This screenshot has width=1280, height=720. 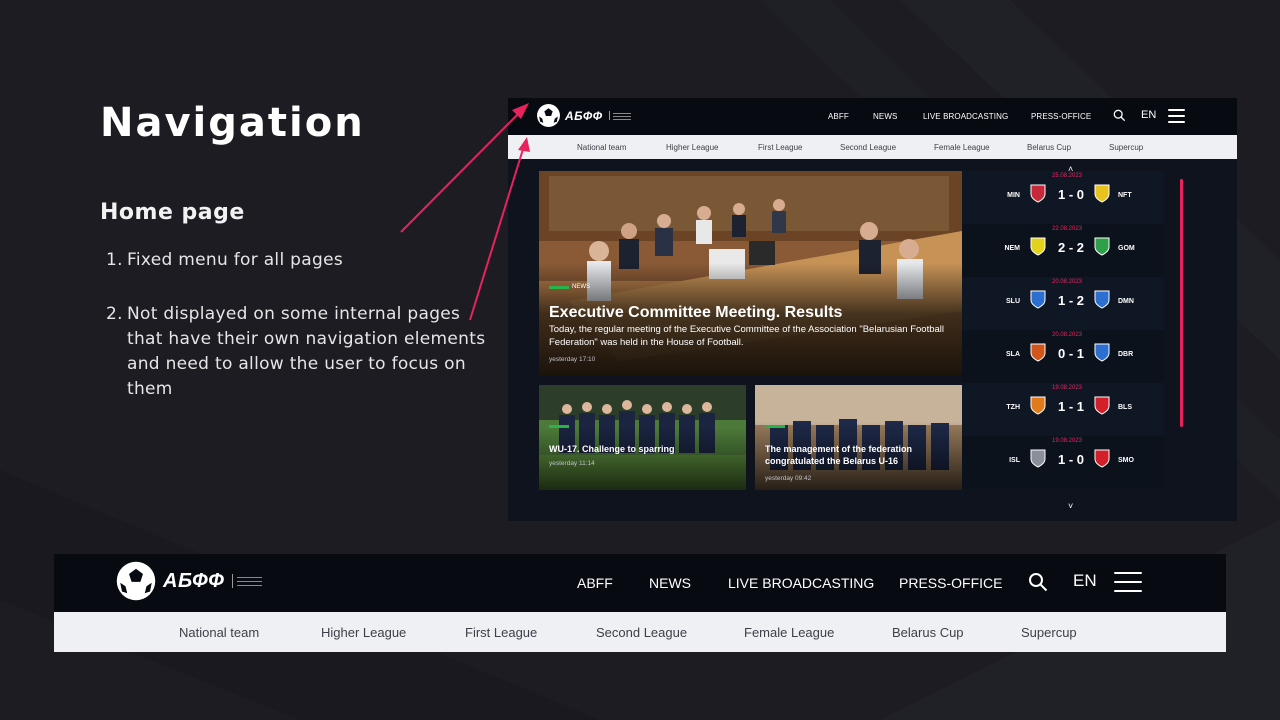 What do you see at coordinates (1070, 406) in the screenshot?
I see `match-score: 1 - 1` at bounding box center [1070, 406].